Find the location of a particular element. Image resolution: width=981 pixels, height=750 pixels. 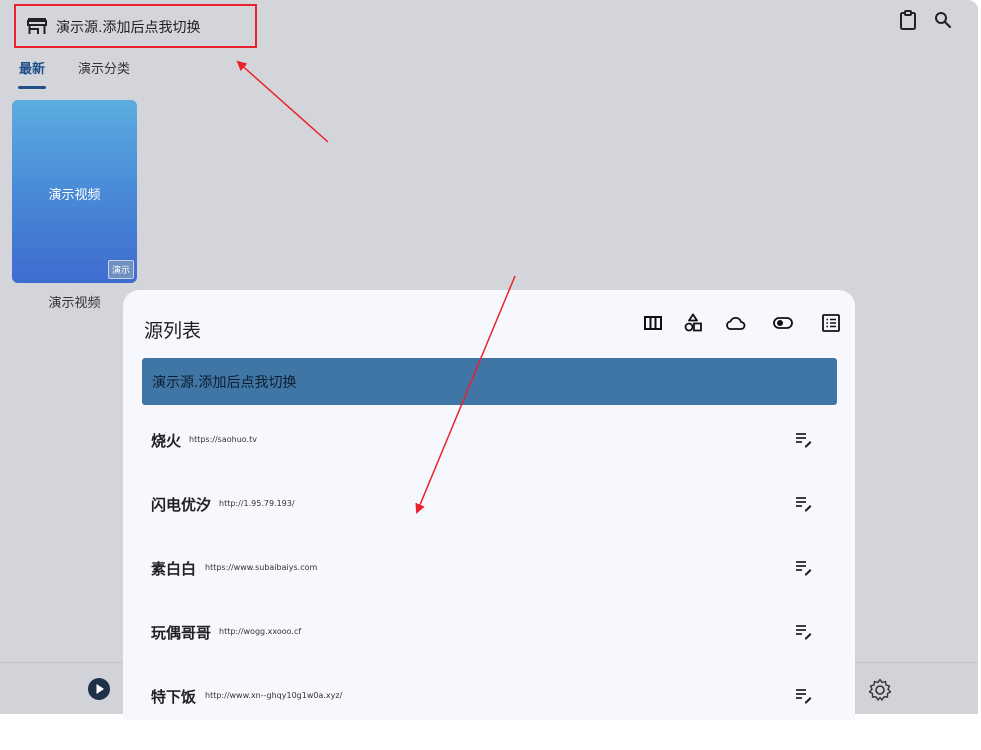

column-view-icon is located at coordinates (653, 323).